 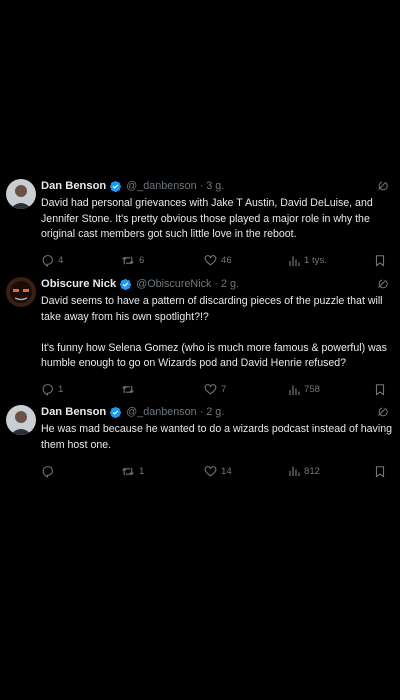 I want to click on like-button: 14, so click(x=218, y=471).